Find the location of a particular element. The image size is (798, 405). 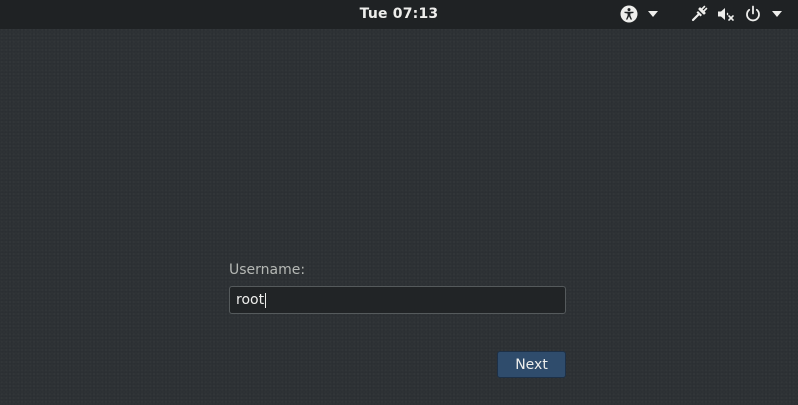

accessibility-icon is located at coordinates (629, 14).